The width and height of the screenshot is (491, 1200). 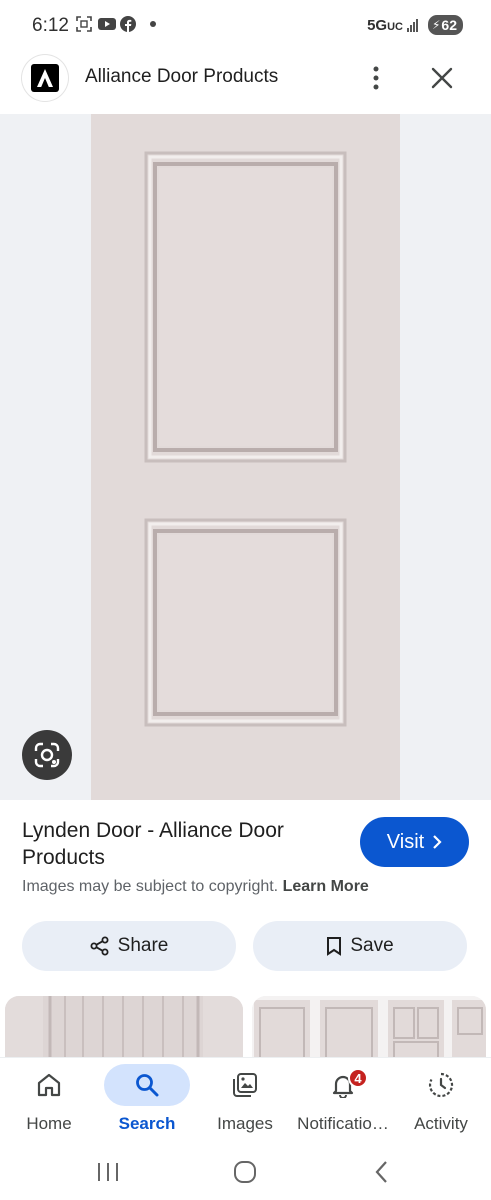 I want to click on nav-label: Search, so click(x=147, y=1123).